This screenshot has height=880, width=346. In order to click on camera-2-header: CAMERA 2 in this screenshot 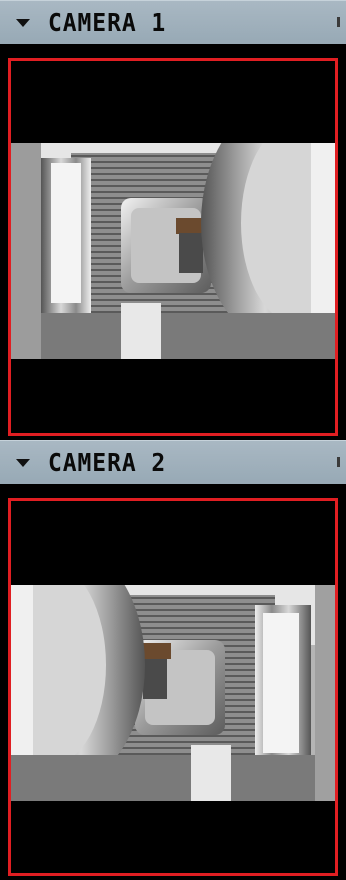, I will do `click(173, 462)`.